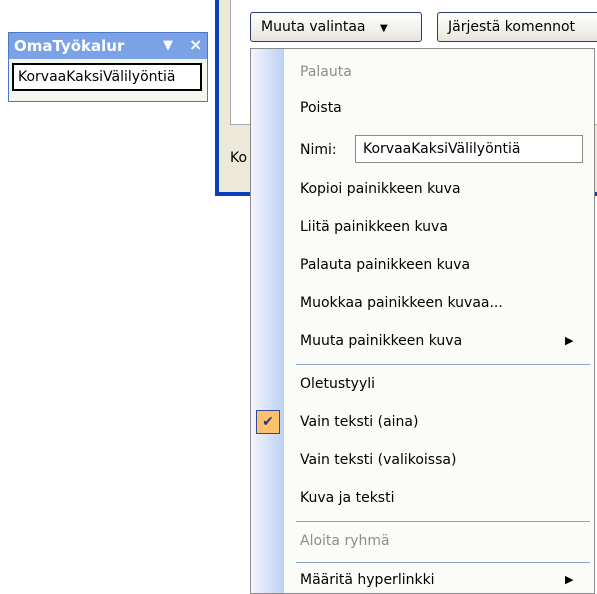  Describe the element at coordinates (107, 77) in the screenshot. I see `replace-double-space-button: KorvaaKaksiVälilyöntiä` at that location.